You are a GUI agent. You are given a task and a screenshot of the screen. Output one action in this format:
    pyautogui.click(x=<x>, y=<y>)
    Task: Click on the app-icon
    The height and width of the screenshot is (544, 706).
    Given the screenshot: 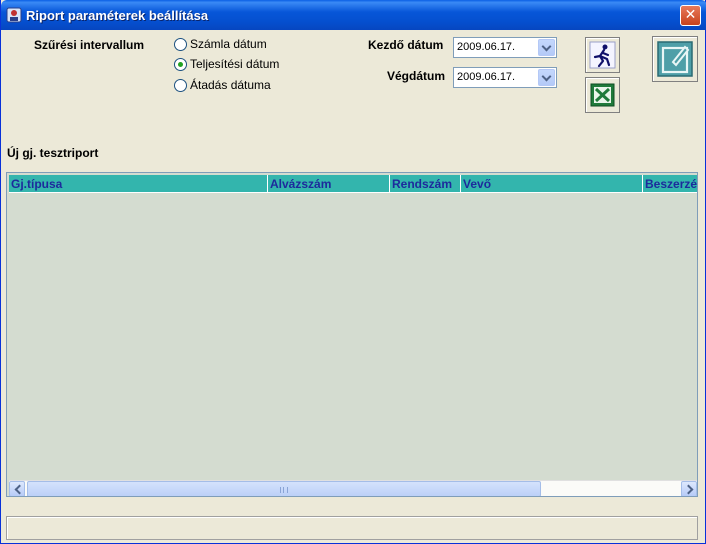 What is the action you would take?
    pyautogui.click(x=14, y=15)
    